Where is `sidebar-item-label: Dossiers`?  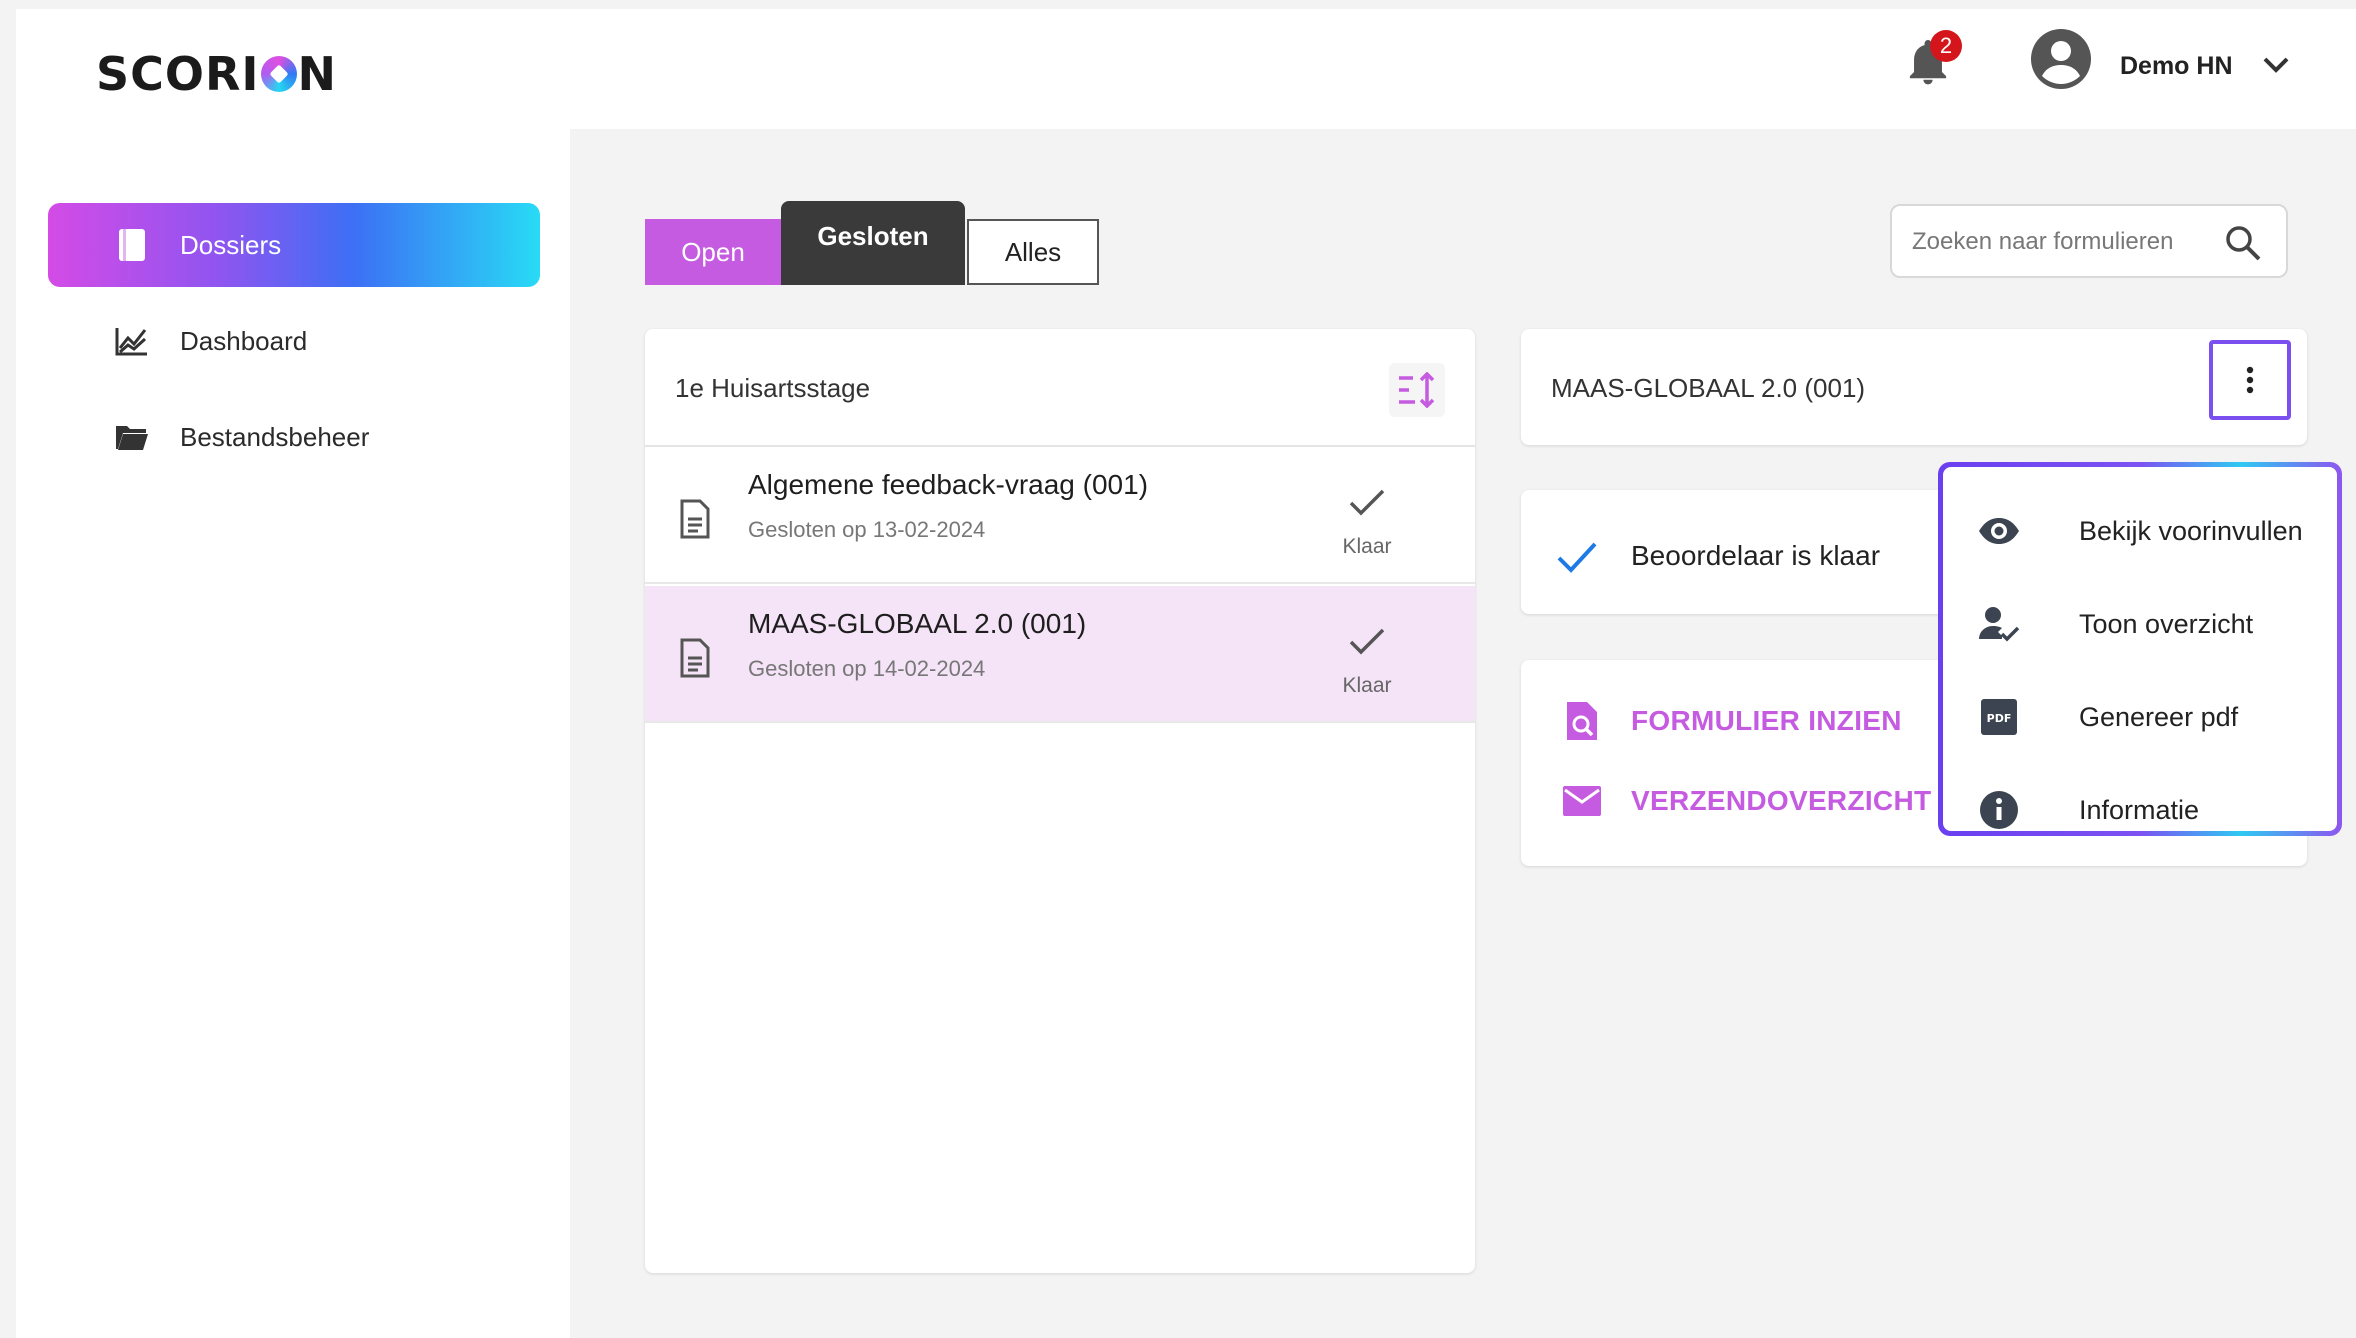 sidebar-item-label: Dossiers is located at coordinates (231, 244).